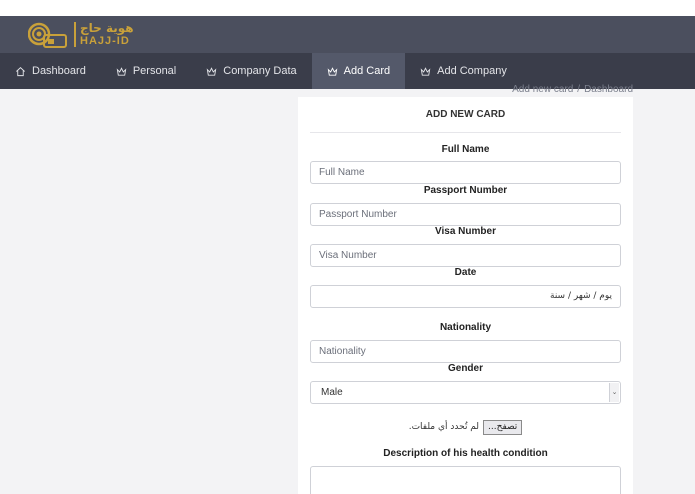 This screenshot has width=695, height=494. What do you see at coordinates (465, 351) in the screenshot?
I see `nationality-input` at bounding box center [465, 351].